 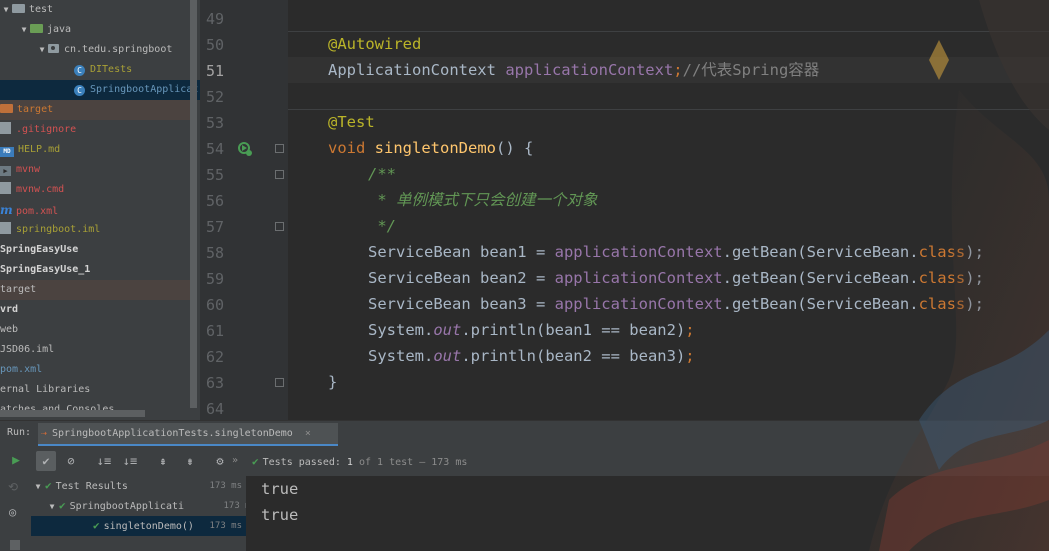 I want to click on code-line-55: /**, so click(x=382, y=174).